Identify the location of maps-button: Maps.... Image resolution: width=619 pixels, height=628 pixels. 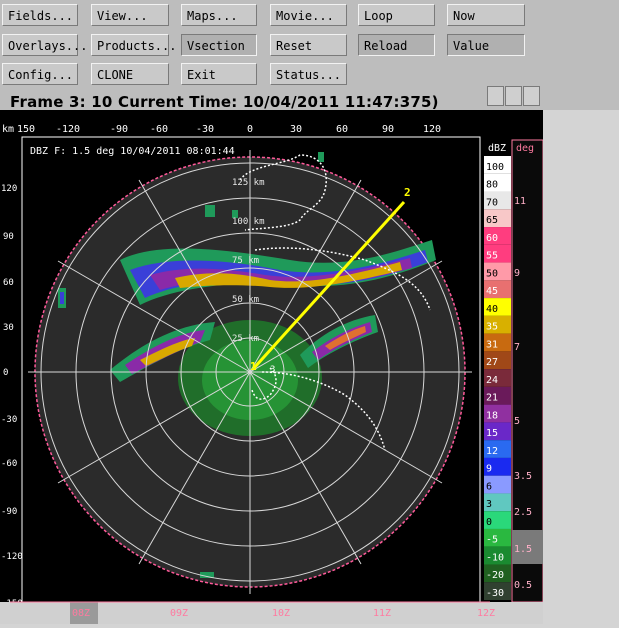
(219, 15).